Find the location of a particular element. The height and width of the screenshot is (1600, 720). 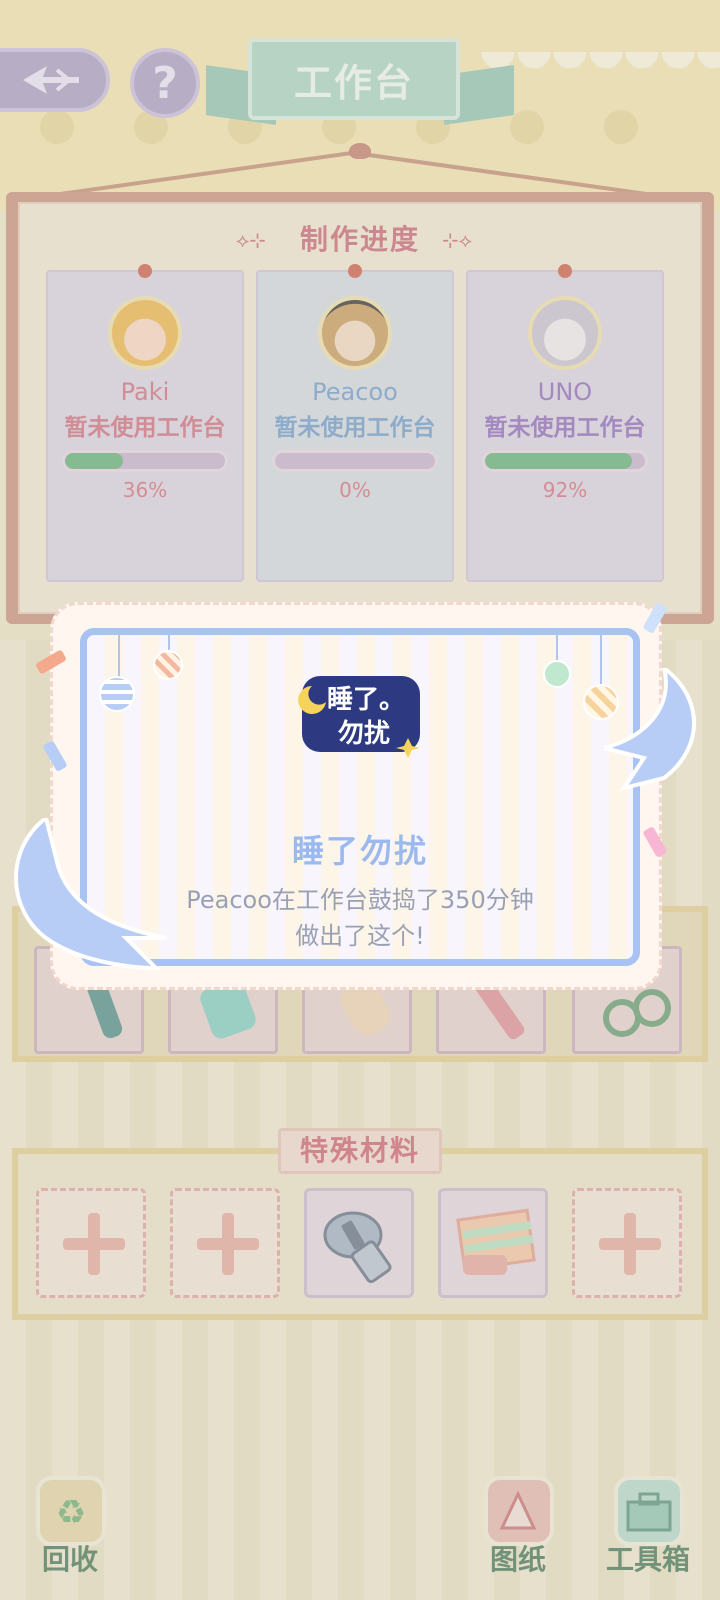

reward-message-line2: 做出了这个! is located at coordinates (360, 936).